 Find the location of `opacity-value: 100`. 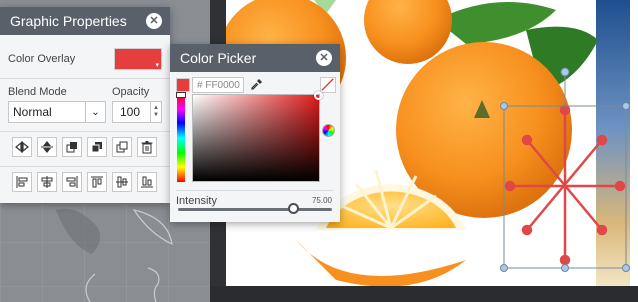

opacity-value: 100 is located at coordinates (130, 112).